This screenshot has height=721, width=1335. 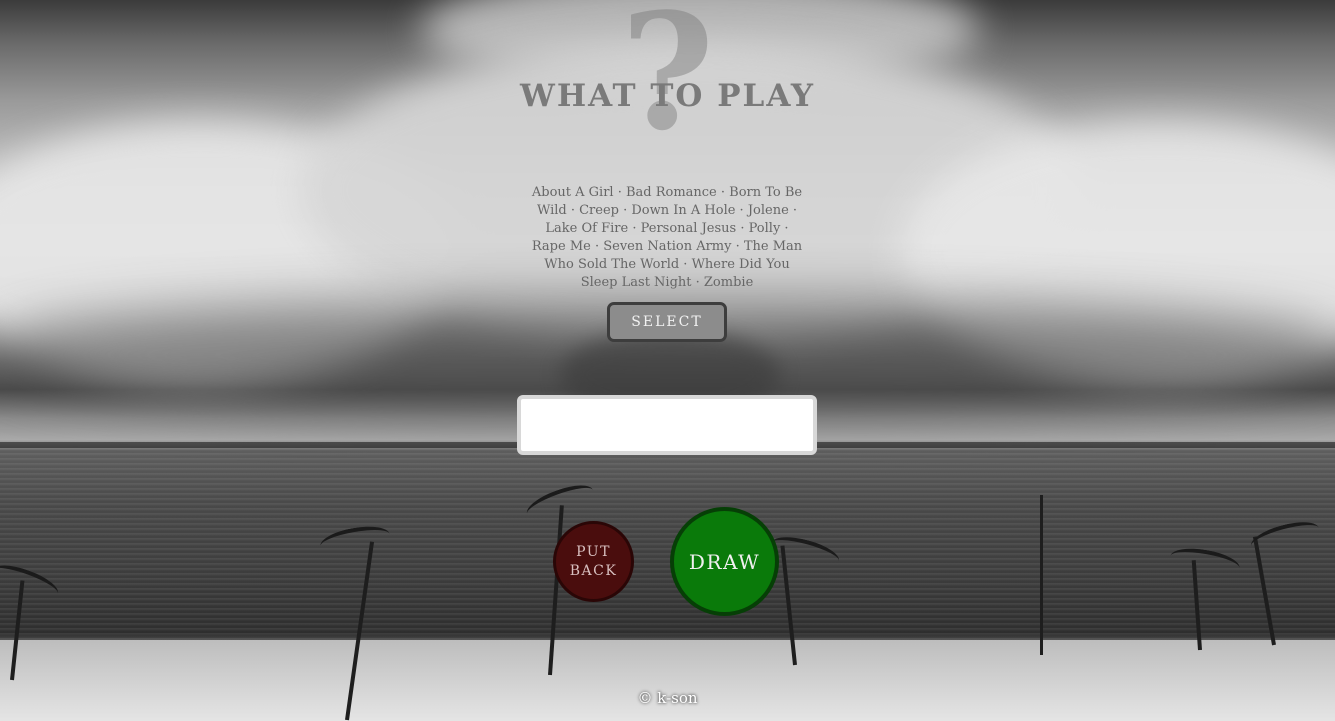 What do you see at coordinates (667, 698) in the screenshot?
I see `footer-copyright: © k-son` at bounding box center [667, 698].